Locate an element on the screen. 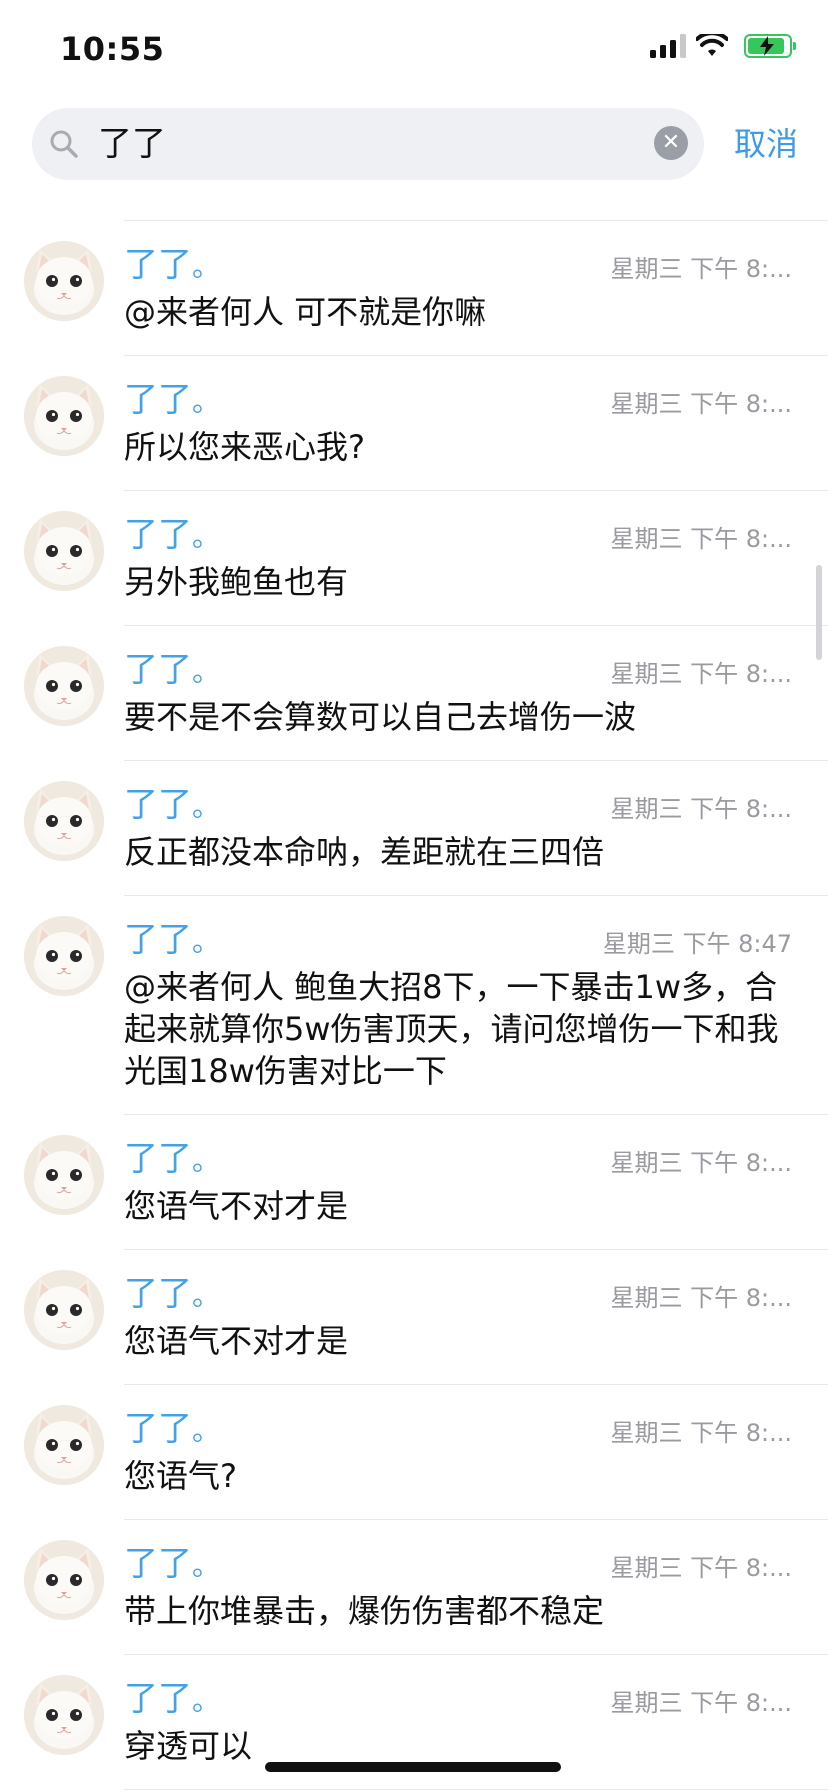  search-icon is located at coordinates (64, 144).